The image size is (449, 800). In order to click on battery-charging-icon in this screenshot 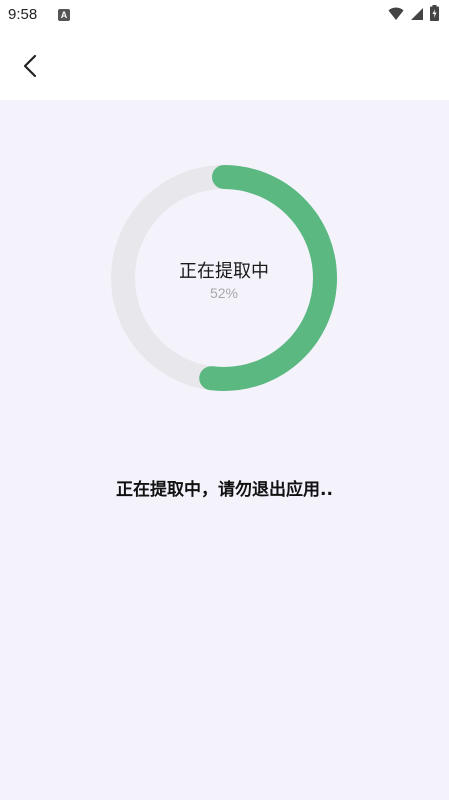, I will do `click(434, 15)`.